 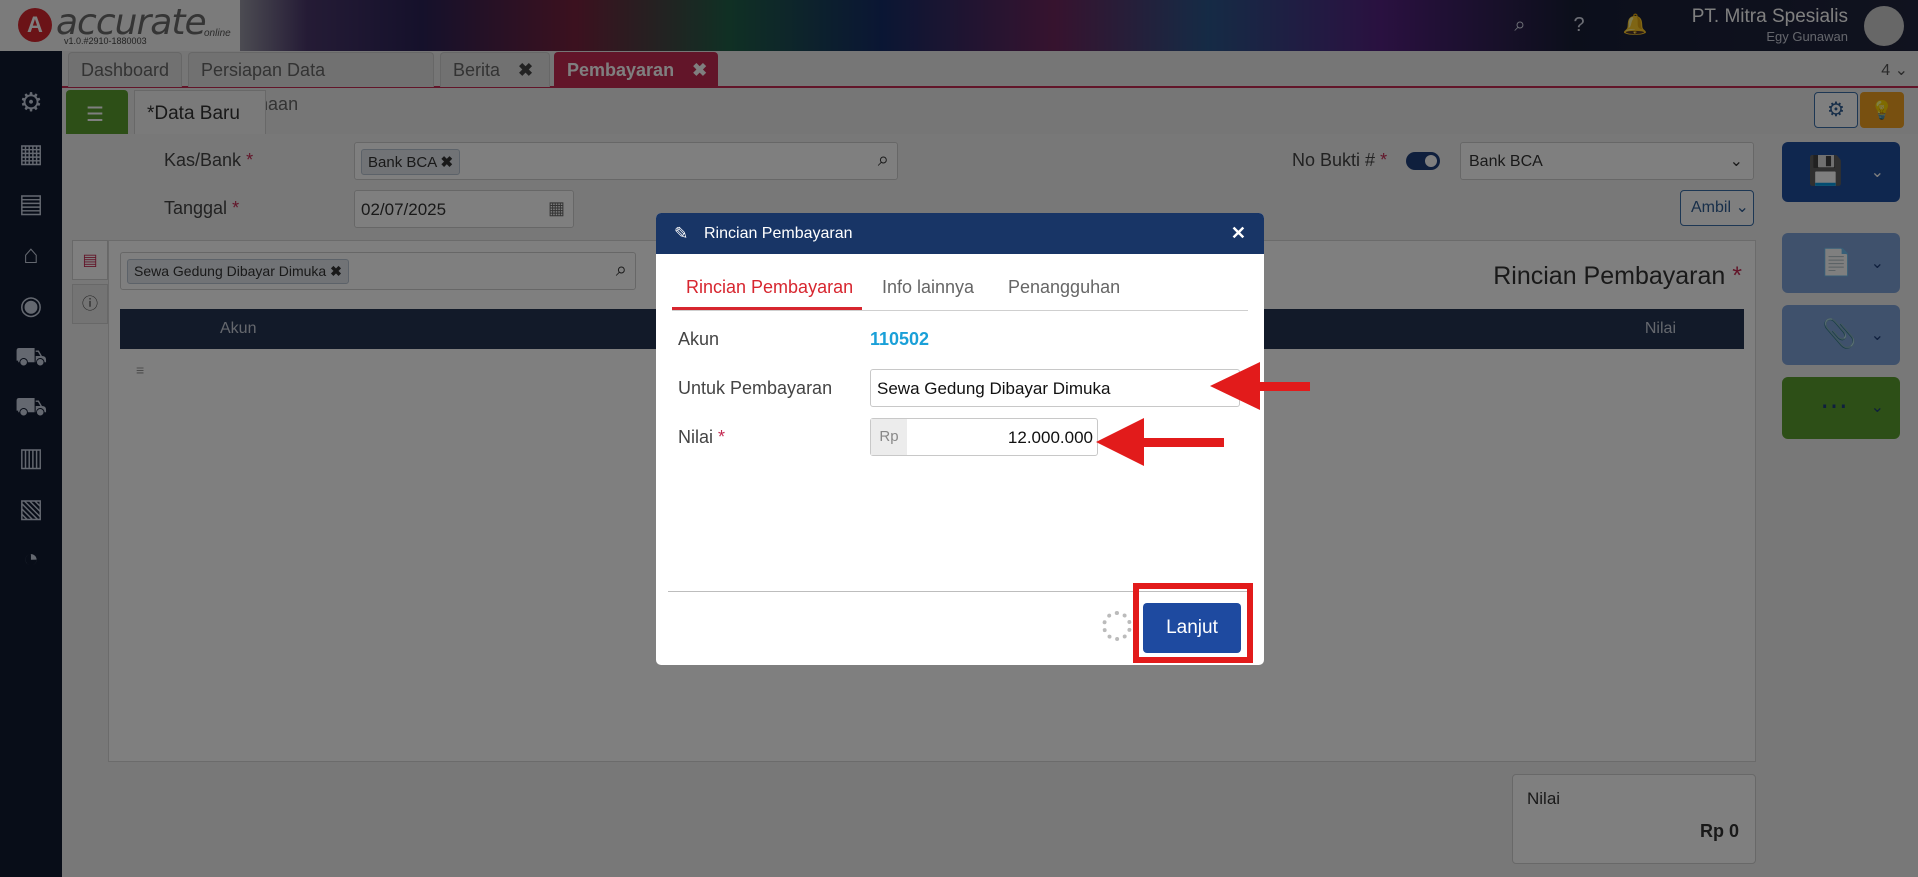 What do you see at coordinates (889, 437) in the screenshot?
I see `currency-prefix: Rp` at bounding box center [889, 437].